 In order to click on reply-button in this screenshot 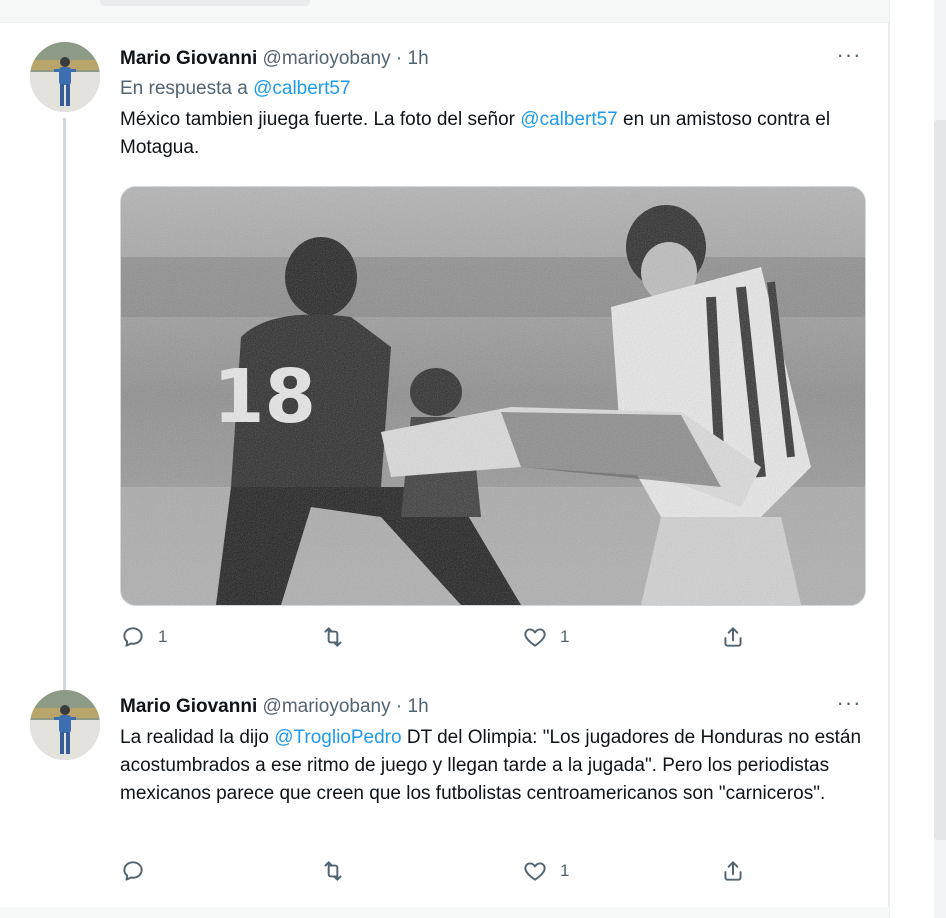, I will do `click(139, 871)`.